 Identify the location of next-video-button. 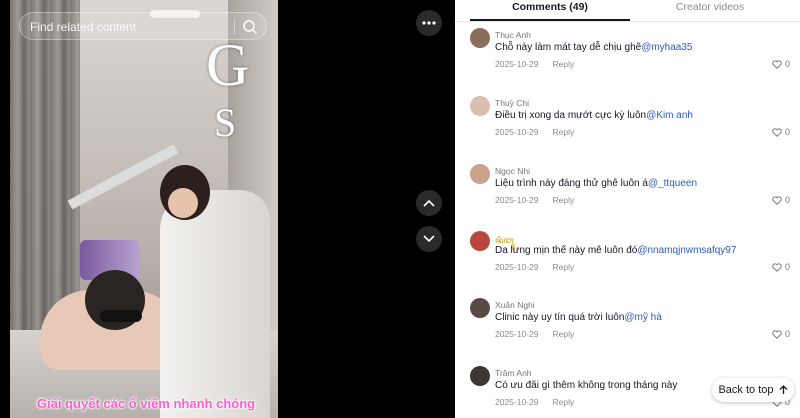
(429, 239).